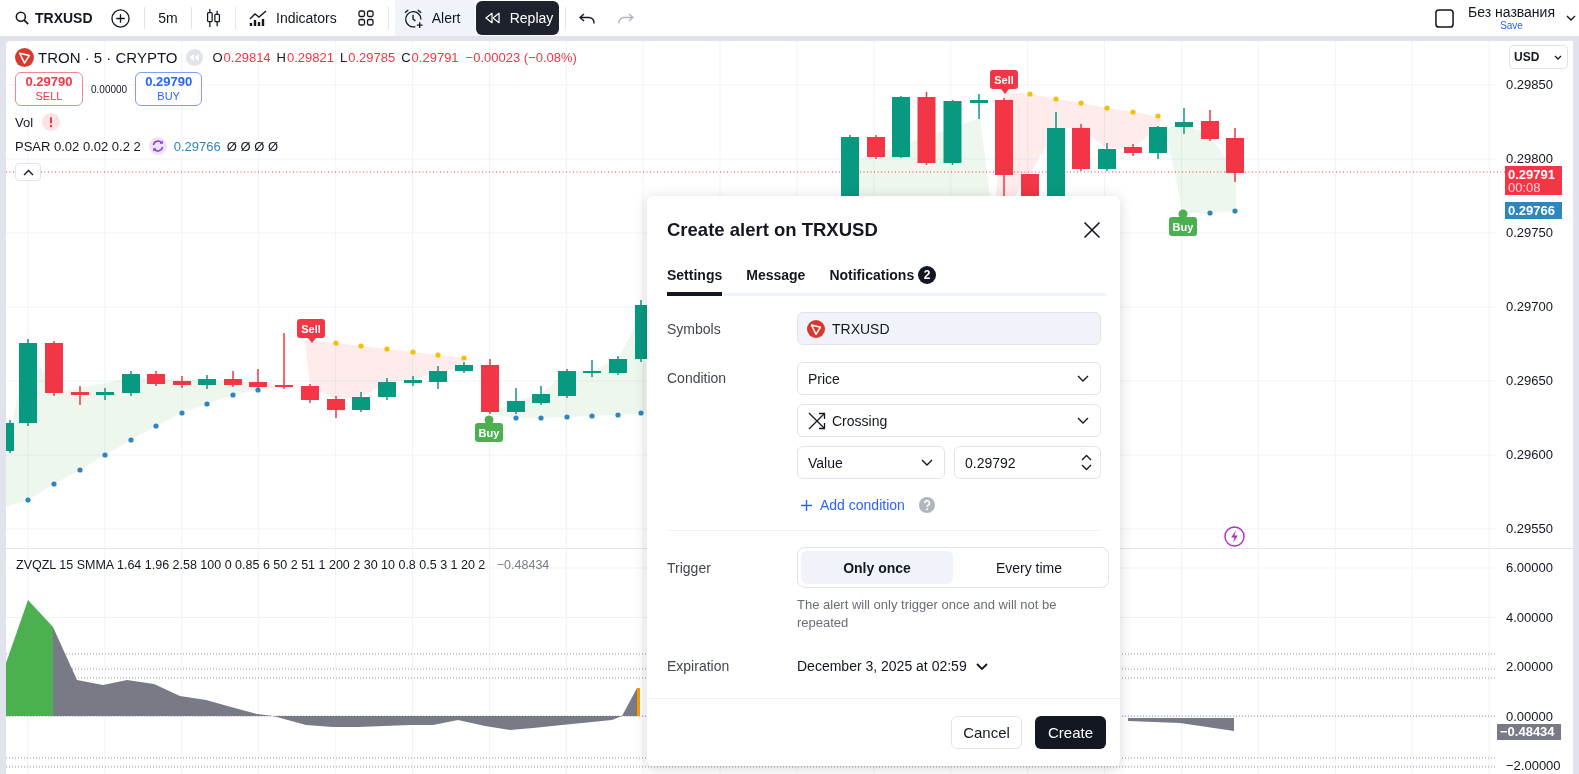 This screenshot has height=774, width=1579. Describe the element at coordinates (413, 18) in the screenshot. I see `alarm-clock-icon` at that location.